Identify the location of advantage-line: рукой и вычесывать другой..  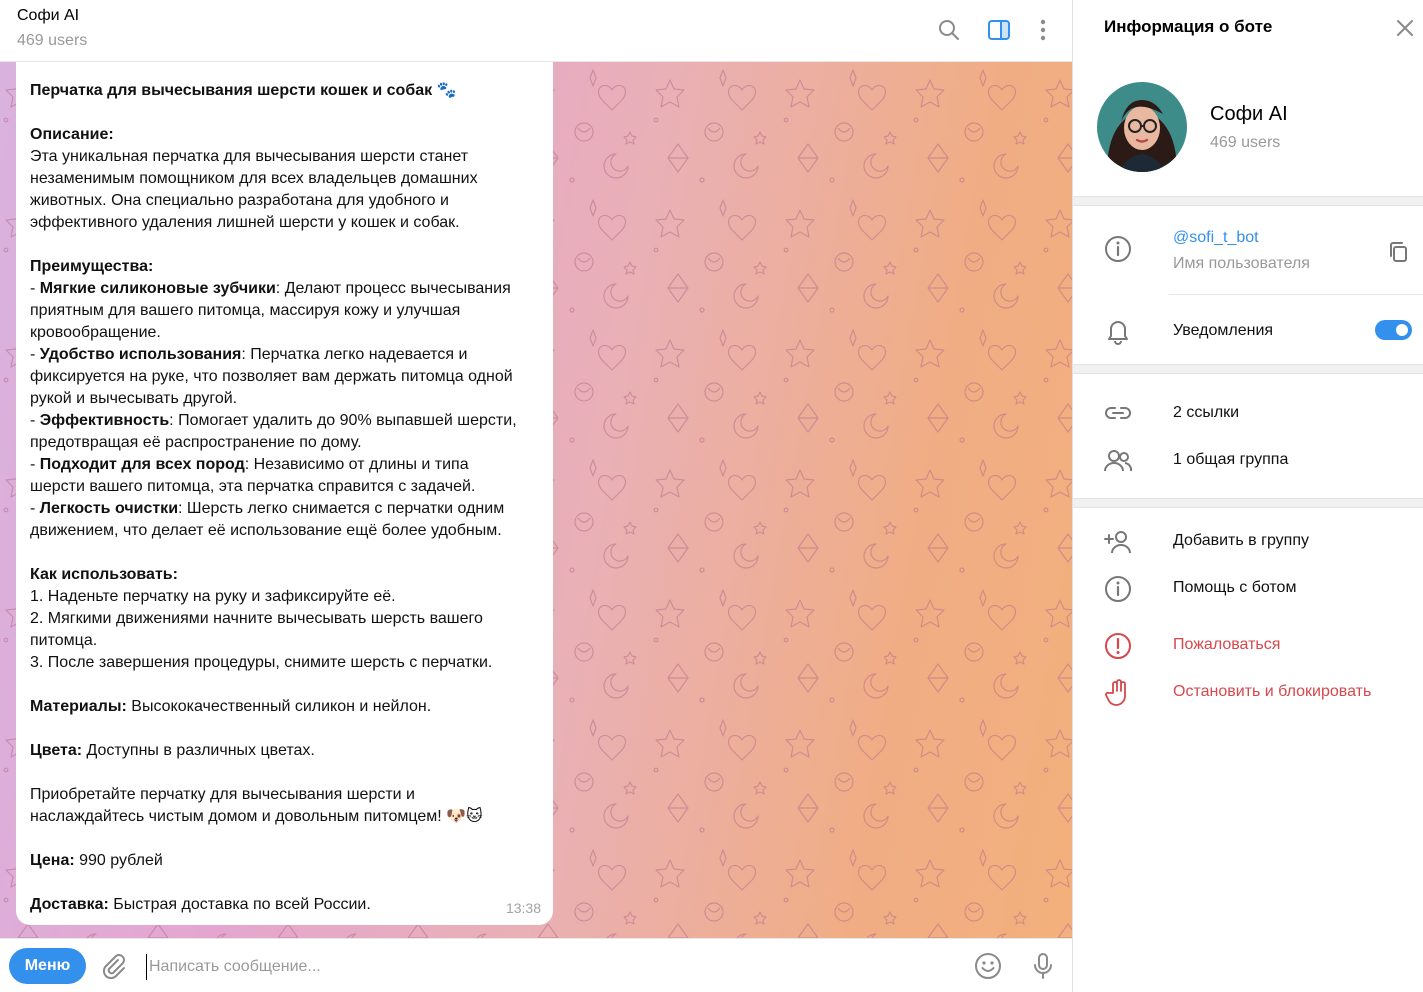
(134, 398).